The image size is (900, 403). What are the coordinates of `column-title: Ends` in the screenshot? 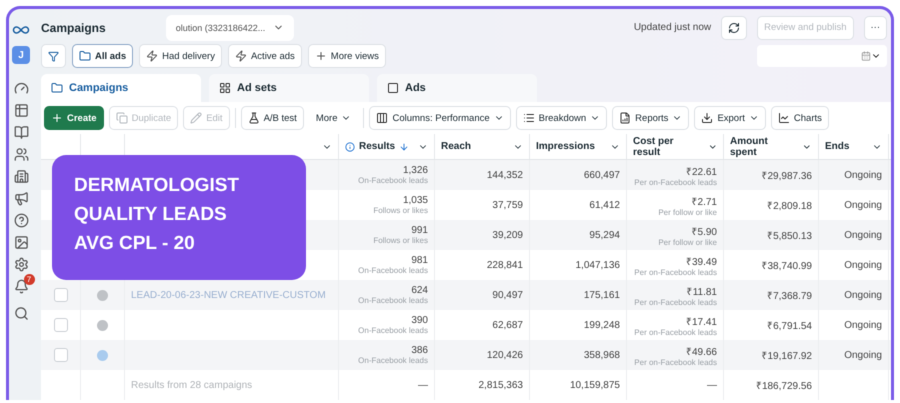 It's located at (837, 146).